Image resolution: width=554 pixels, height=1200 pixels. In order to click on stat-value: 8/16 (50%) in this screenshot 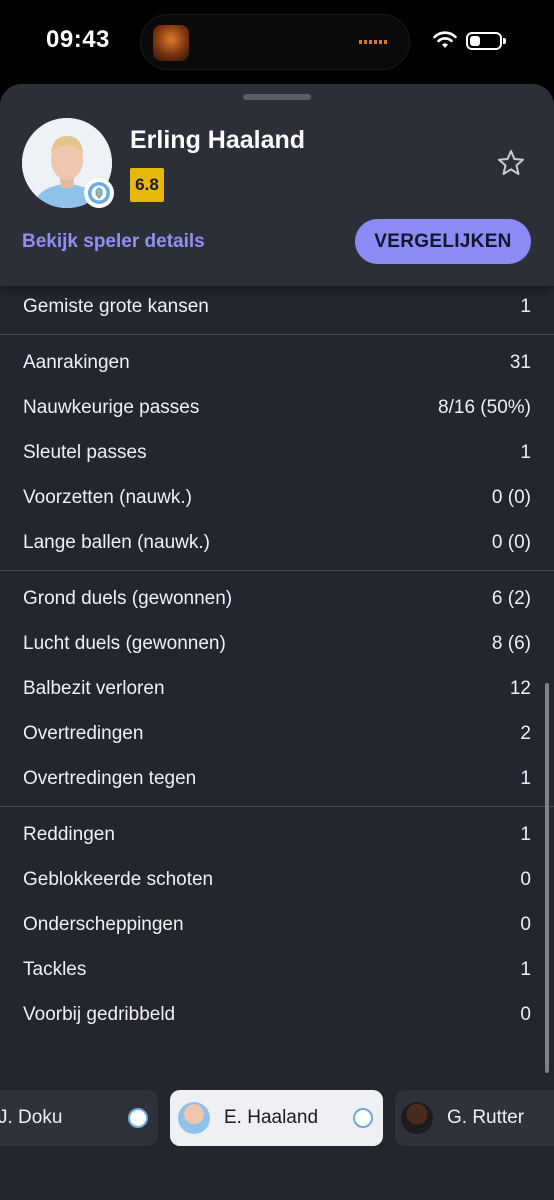, I will do `click(484, 407)`.